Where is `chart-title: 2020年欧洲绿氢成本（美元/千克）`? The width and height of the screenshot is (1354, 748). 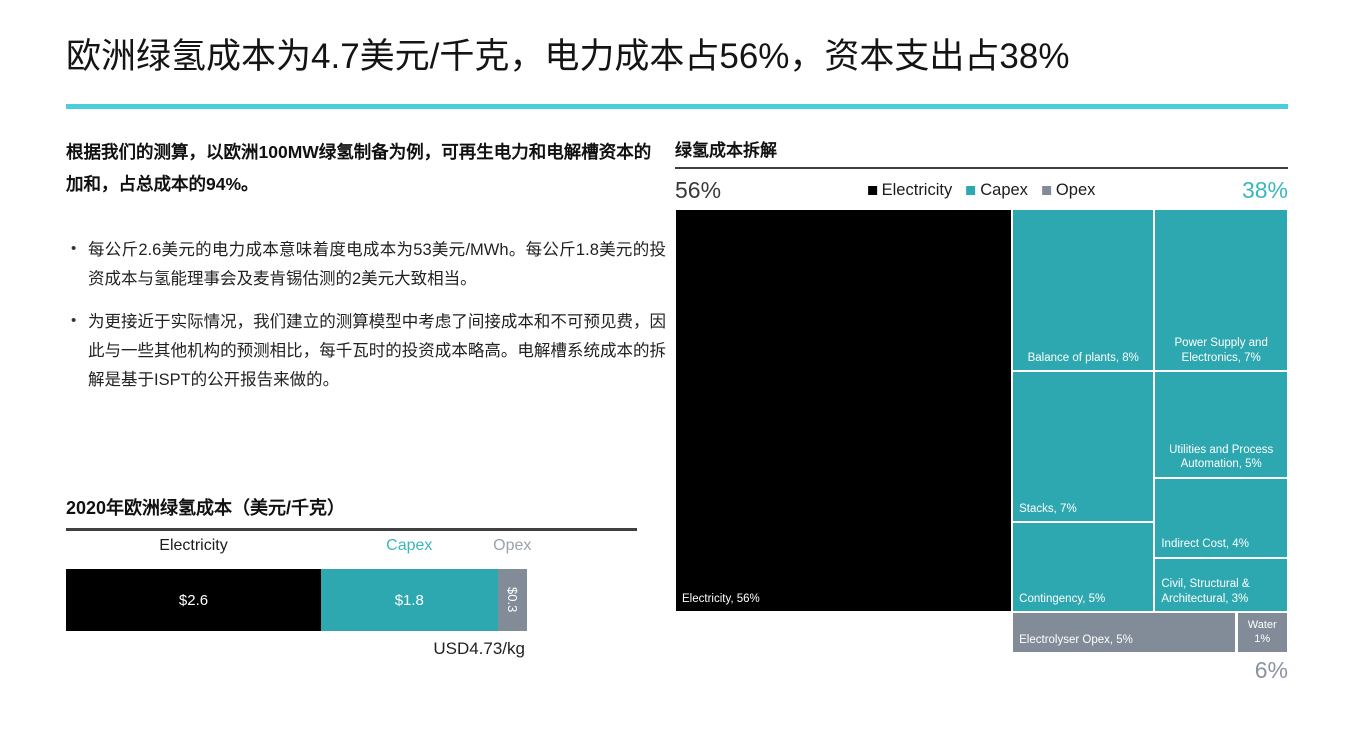 chart-title: 2020年欧洲绿氢成本（美元/千克） is located at coordinates (206, 508).